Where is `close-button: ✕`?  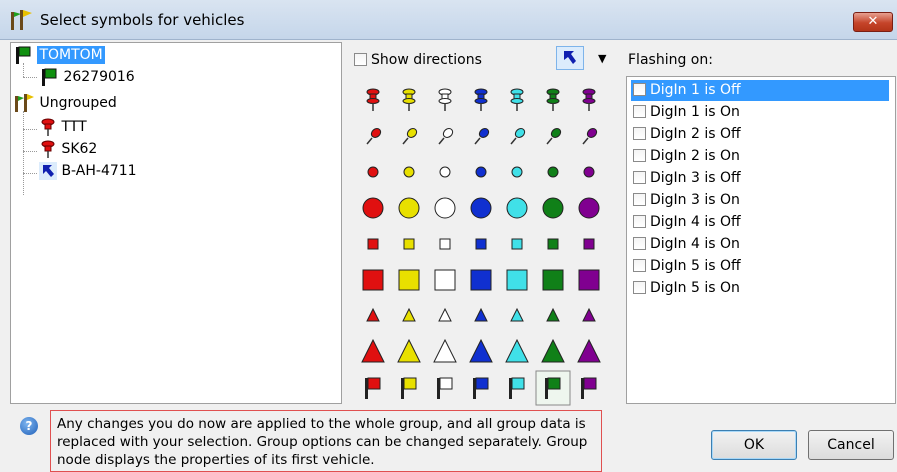
close-button: ✕ is located at coordinates (873, 22).